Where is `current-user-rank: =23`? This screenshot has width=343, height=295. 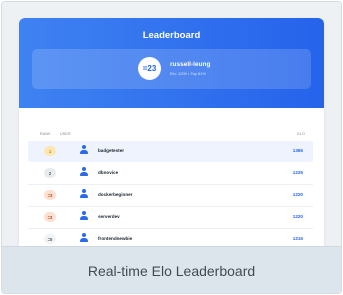 current-user-rank: =23 is located at coordinates (149, 68).